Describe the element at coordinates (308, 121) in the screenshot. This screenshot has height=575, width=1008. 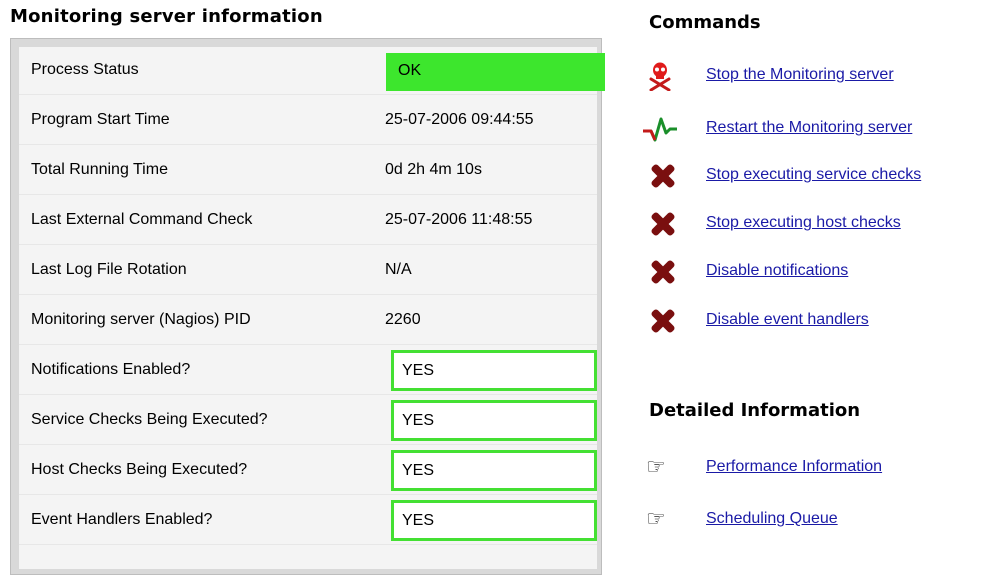
I see `row-program-start-time: Program Start Time 25-07-2006 09:44:55` at that location.